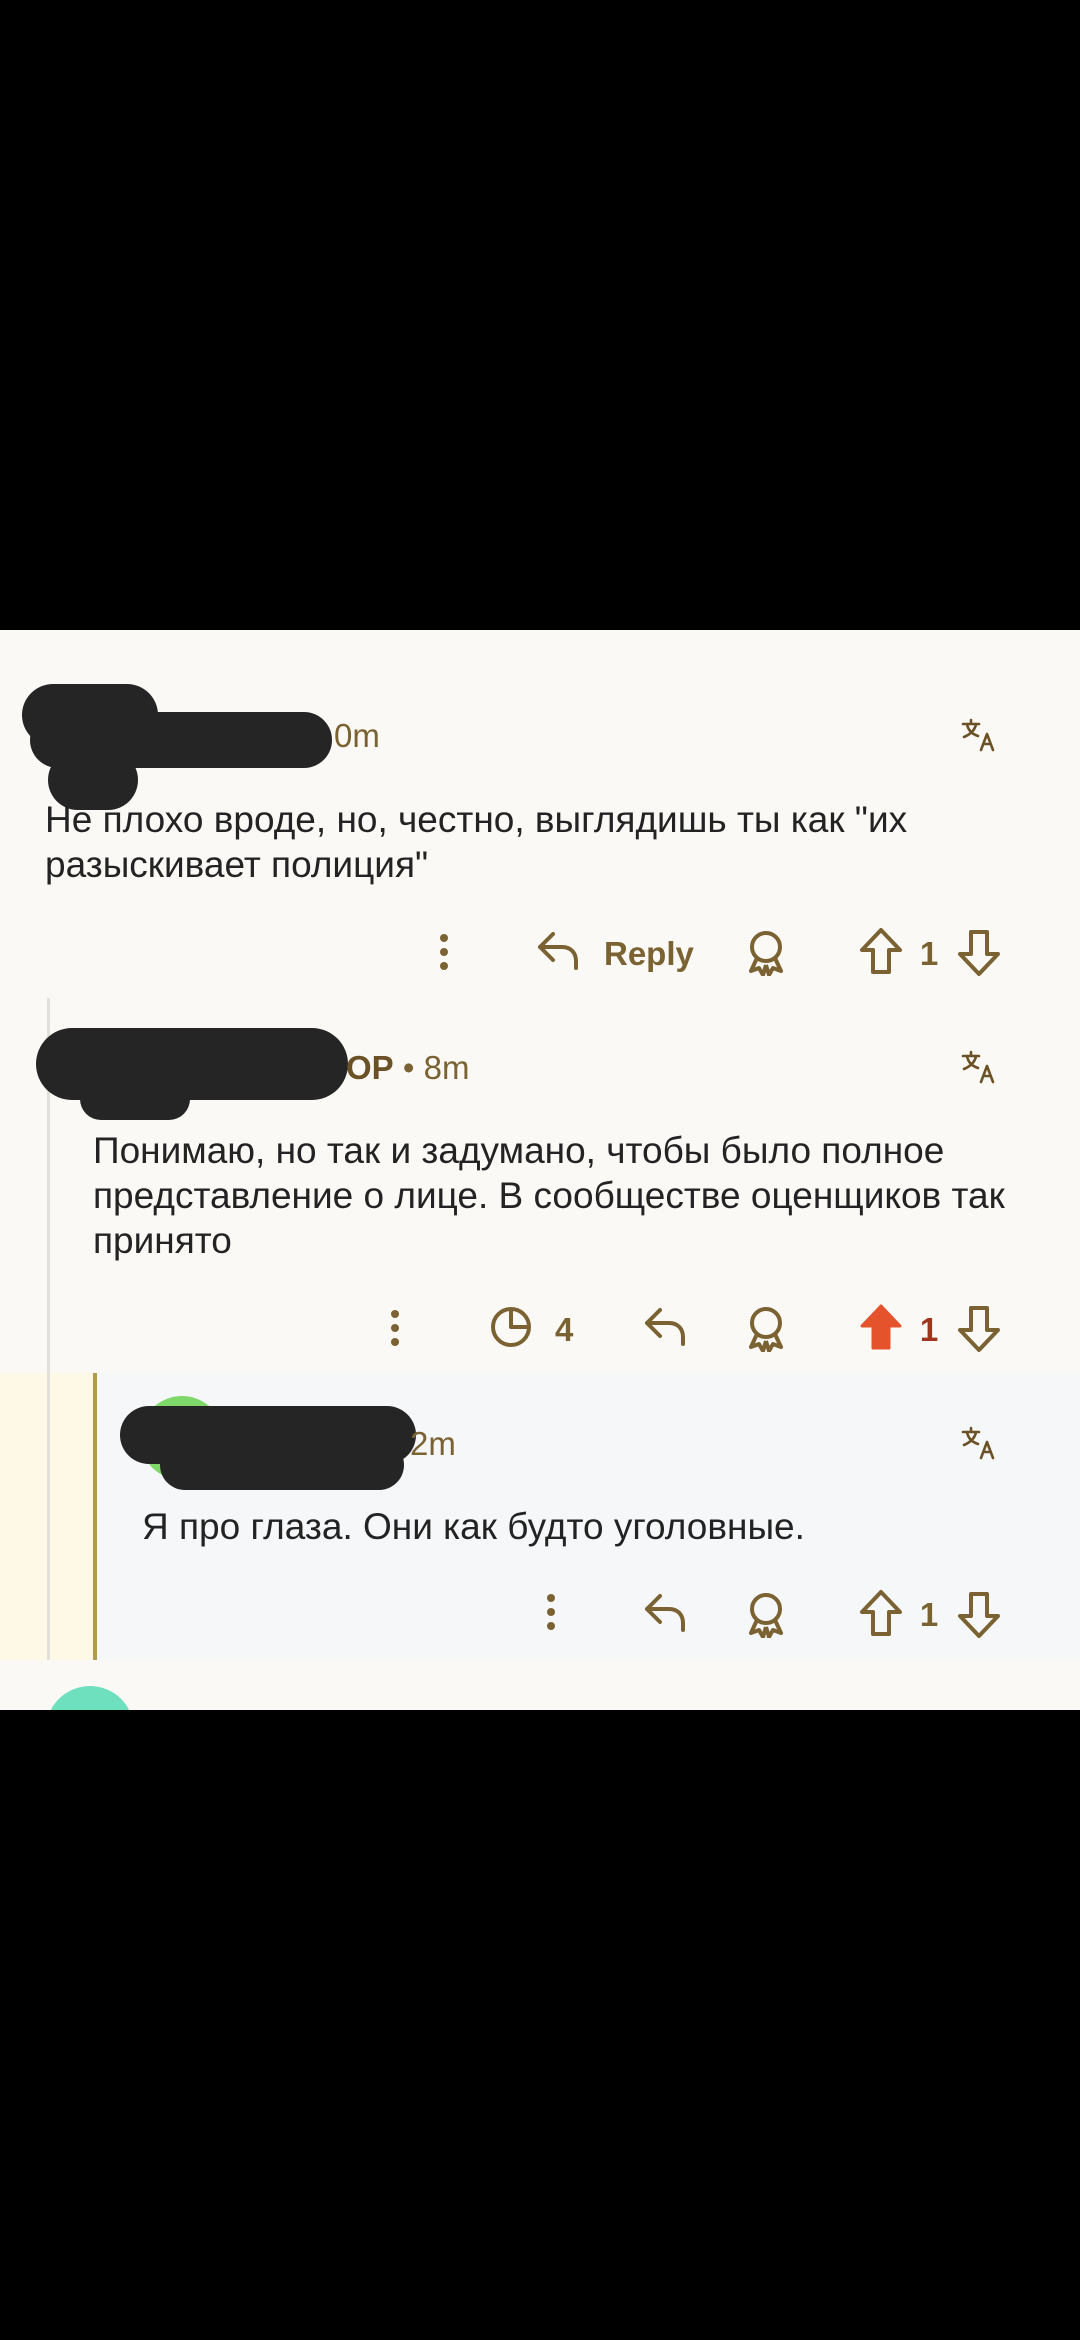 This screenshot has height=2340, width=1080. I want to click on comment-time: 8m, so click(446, 1067).